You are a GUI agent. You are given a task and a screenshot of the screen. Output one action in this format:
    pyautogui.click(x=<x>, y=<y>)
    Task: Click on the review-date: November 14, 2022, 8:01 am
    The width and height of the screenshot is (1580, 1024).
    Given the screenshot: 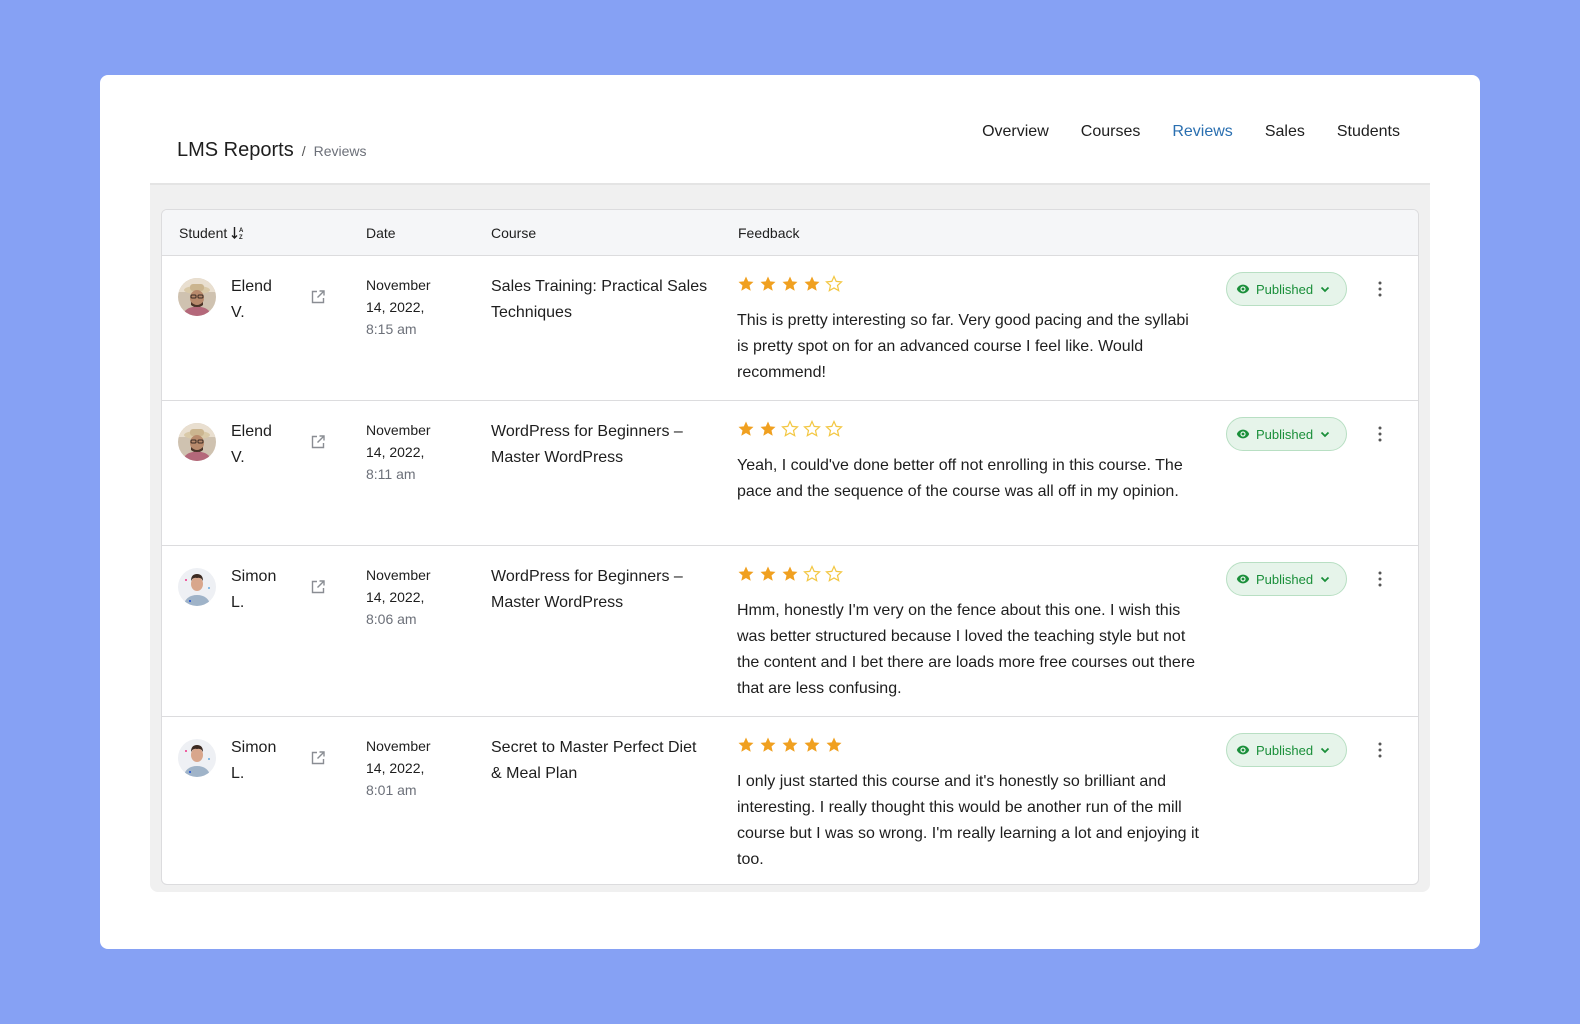 What is the action you would take?
    pyautogui.click(x=416, y=768)
    